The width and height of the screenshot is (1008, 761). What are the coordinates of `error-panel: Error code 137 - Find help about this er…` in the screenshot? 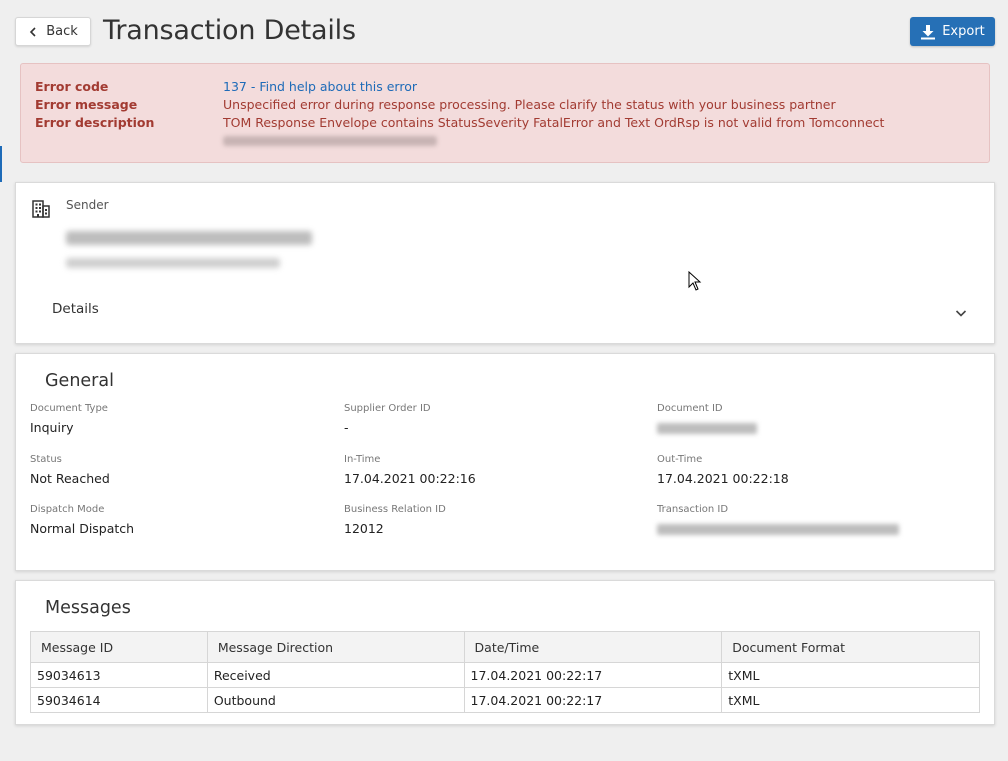 It's located at (505, 113).